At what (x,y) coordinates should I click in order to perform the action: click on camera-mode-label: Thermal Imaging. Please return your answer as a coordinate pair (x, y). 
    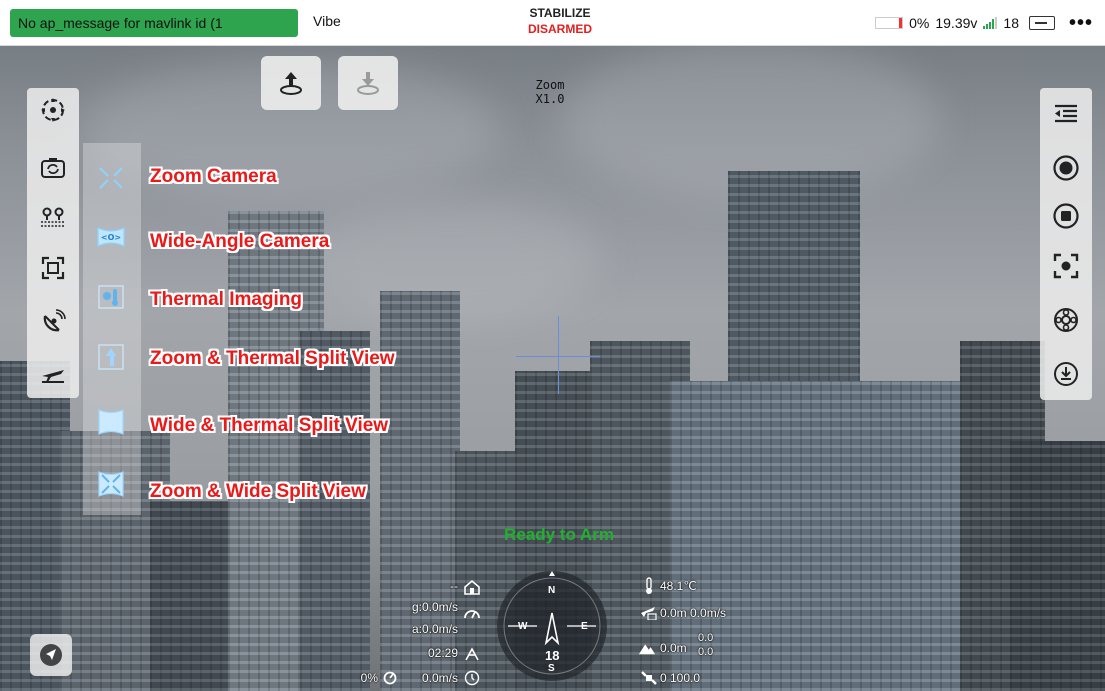
    Looking at the image, I should click on (226, 299).